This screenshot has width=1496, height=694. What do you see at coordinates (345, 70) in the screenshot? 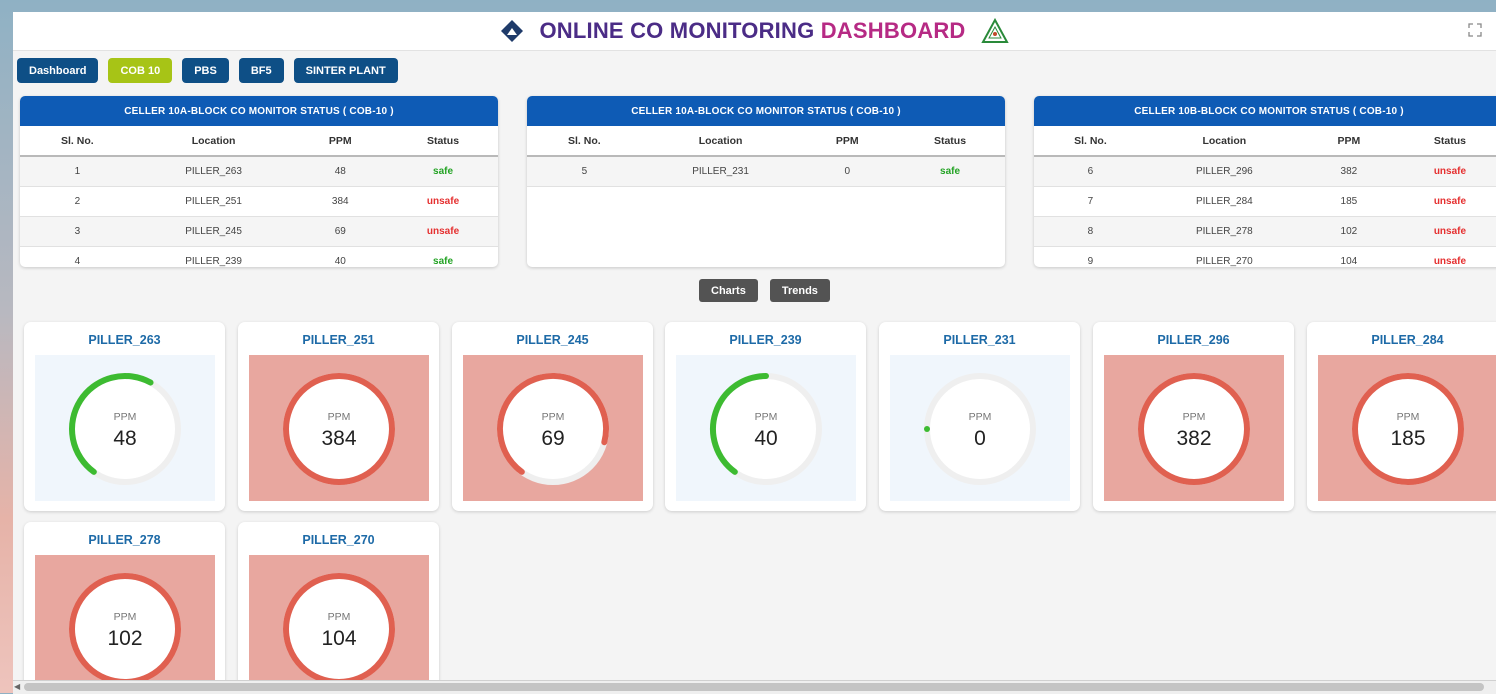
I see `nav-sinter-plant: SINTER PLANT` at bounding box center [345, 70].